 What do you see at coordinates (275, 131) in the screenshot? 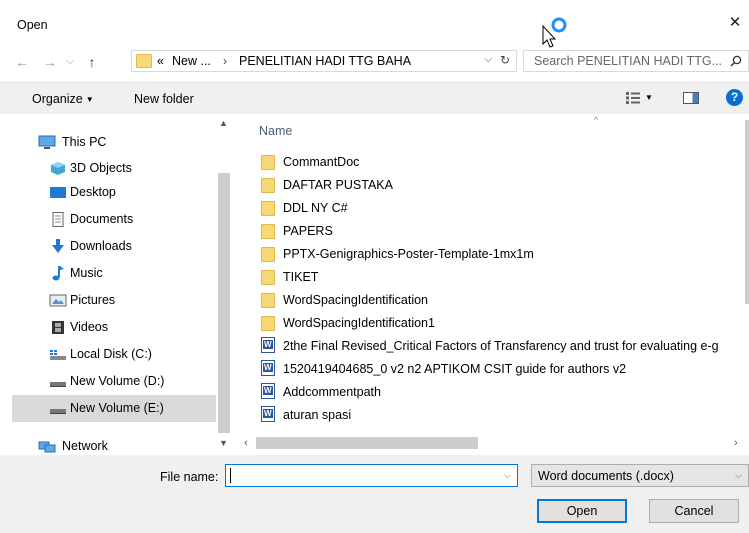
I see `column-header-name: Name` at bounding box center [275, 131].